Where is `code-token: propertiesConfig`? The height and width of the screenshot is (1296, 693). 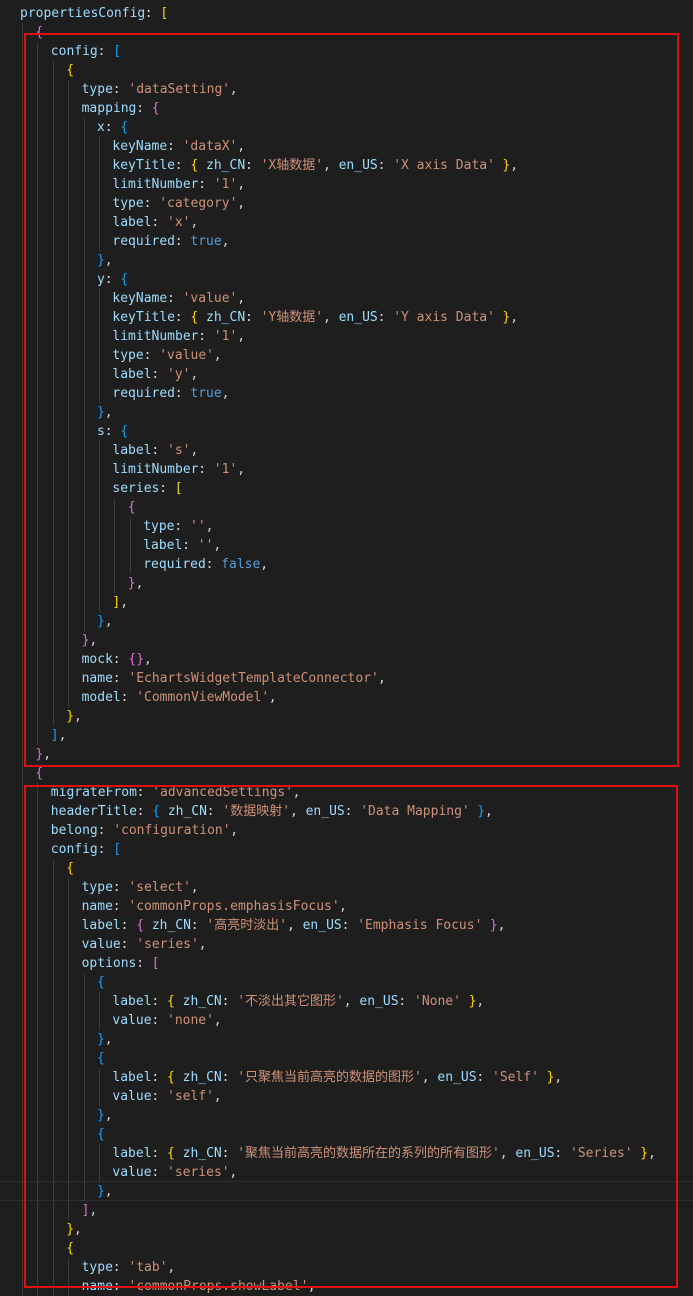 code-token: propertiesConfig is located at coordinates (83, 13).